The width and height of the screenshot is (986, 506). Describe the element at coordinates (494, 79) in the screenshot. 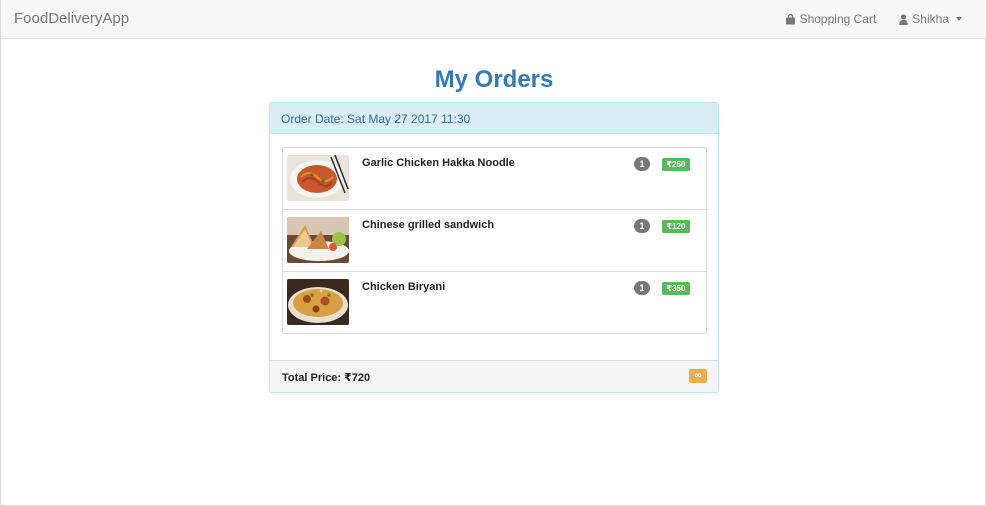

I see `page-title: My Orders` at that location.